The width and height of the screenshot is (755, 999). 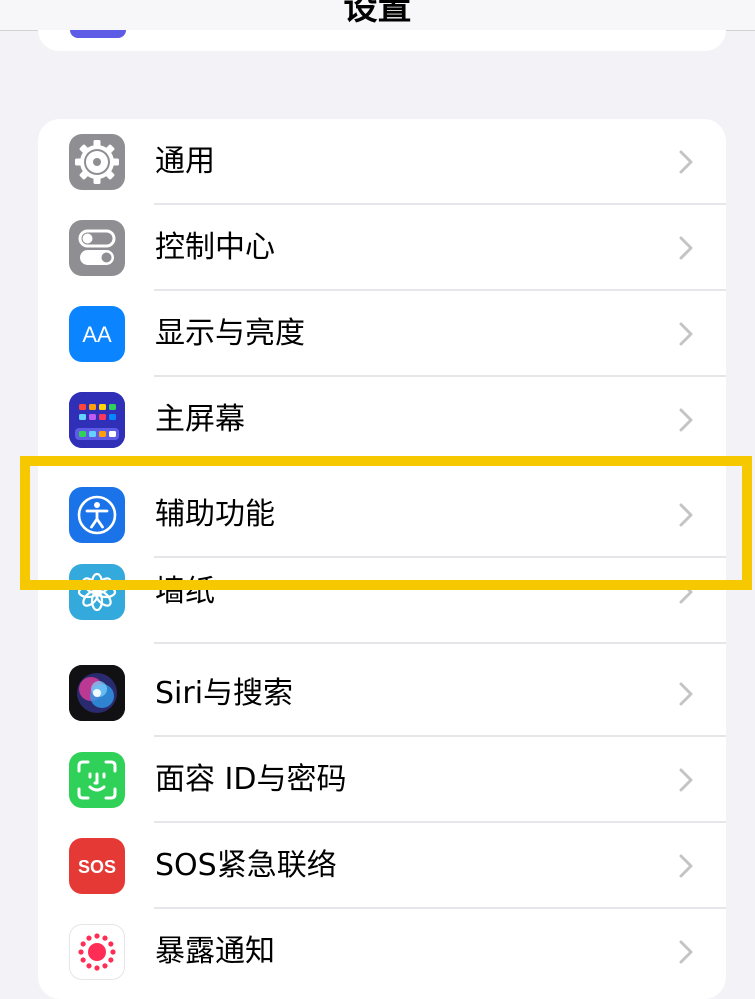 What do you see at coordinates (382, 40) in the screenshot?
I see `previous-settings-group` at bounding box center [382, 40].